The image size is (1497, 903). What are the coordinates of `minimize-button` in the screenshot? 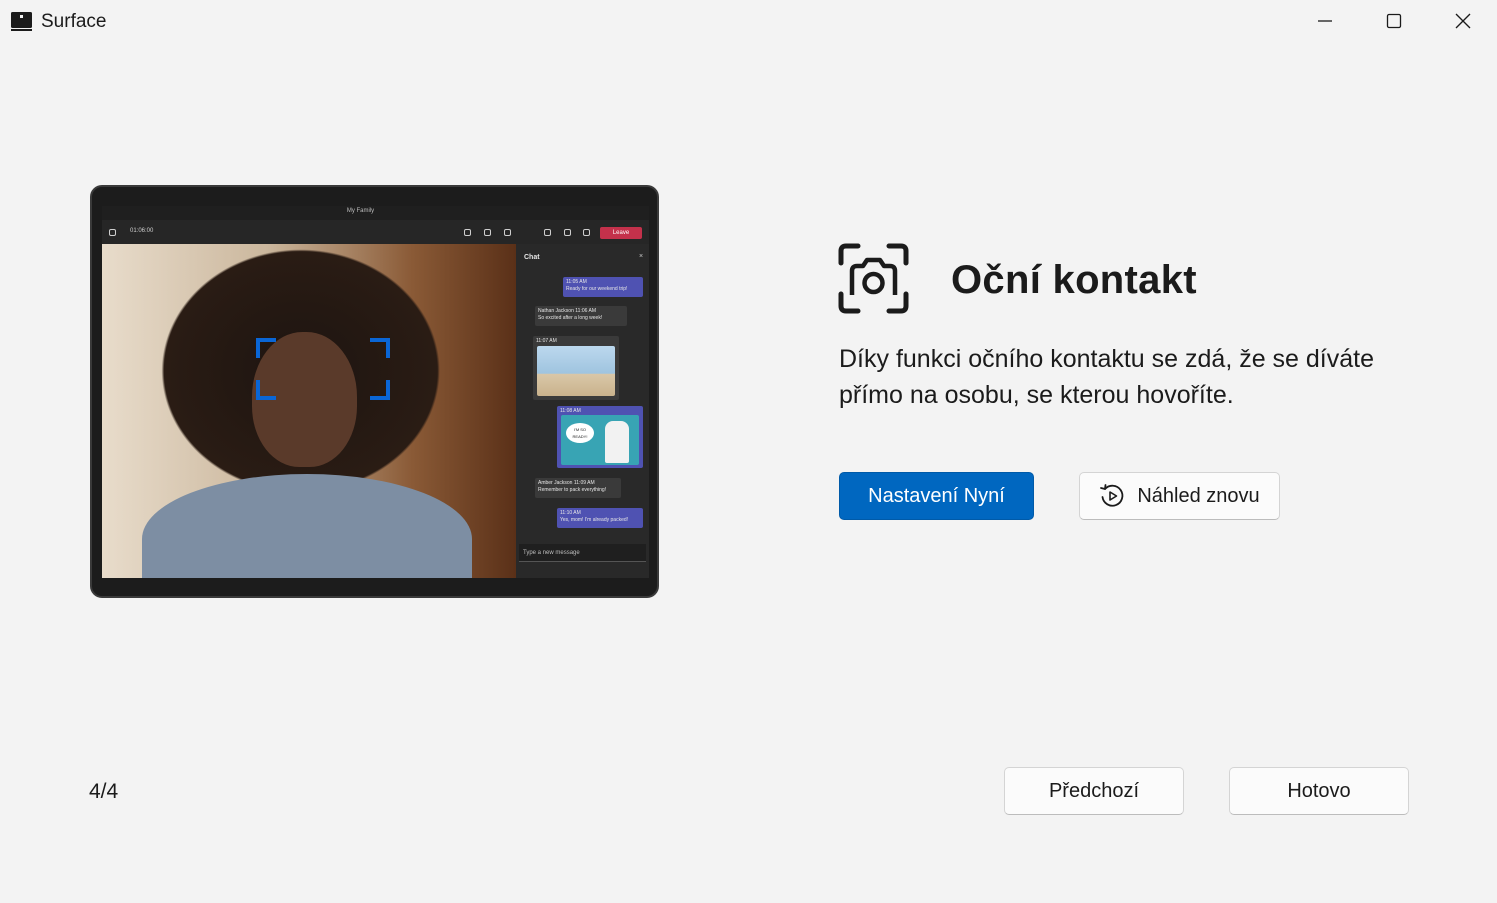 It's located at (1325, 21).